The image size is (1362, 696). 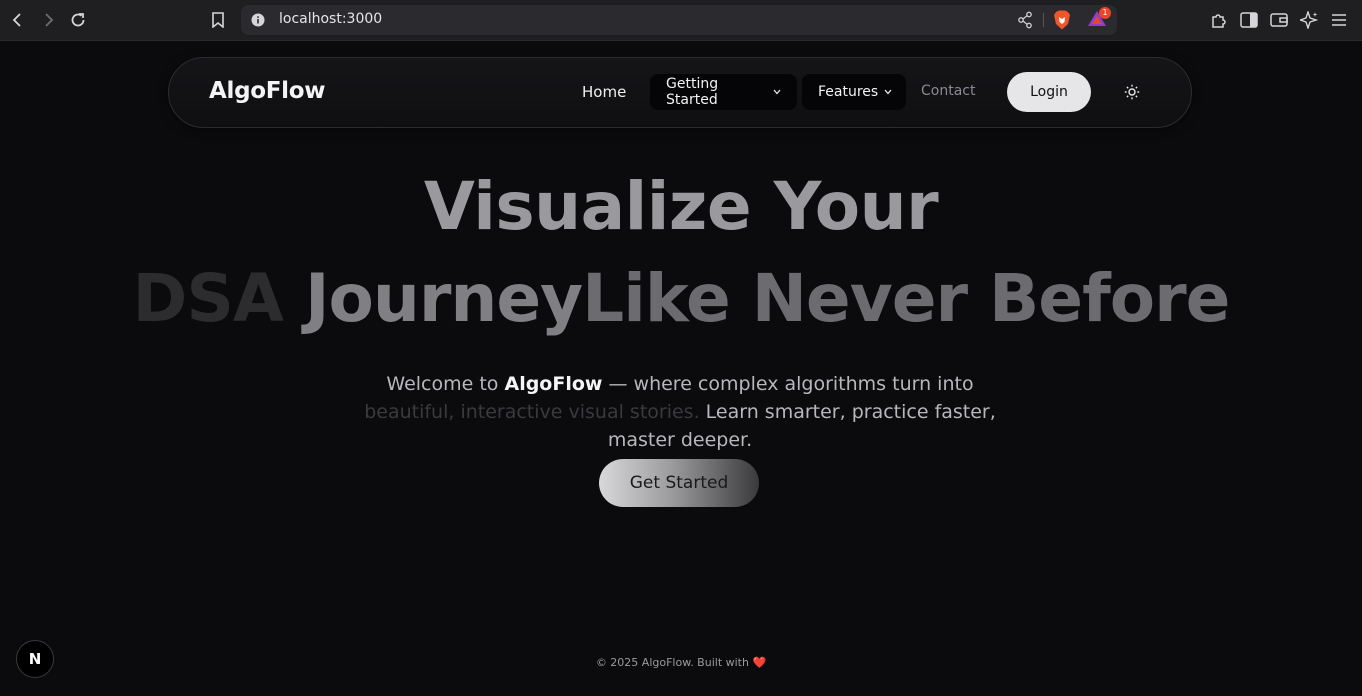 I want to click on hero-title-line1: Visualize Your, so click(x=681, y=206).